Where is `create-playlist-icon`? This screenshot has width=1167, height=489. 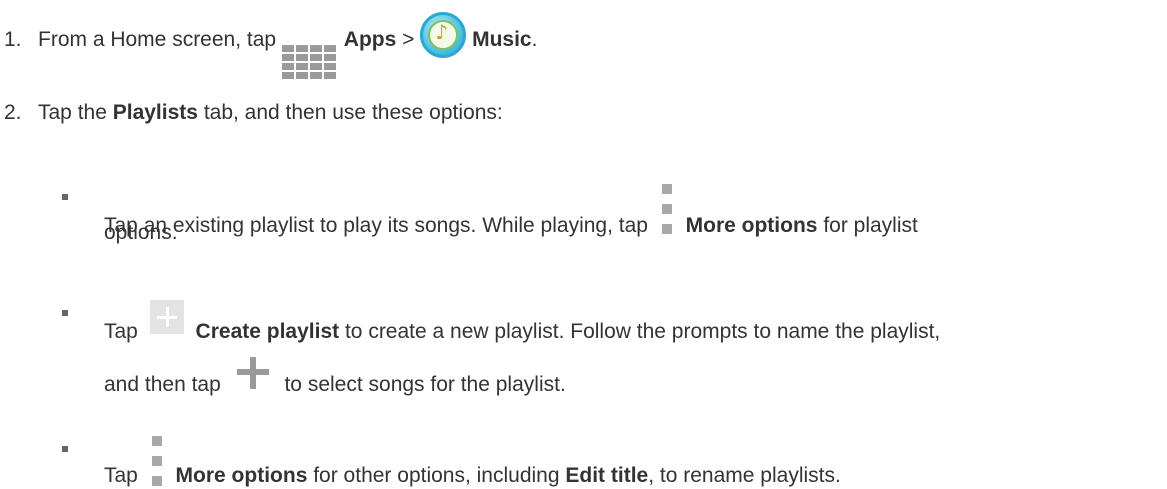
create-playlist-icon is located at coordinates (166, 317).